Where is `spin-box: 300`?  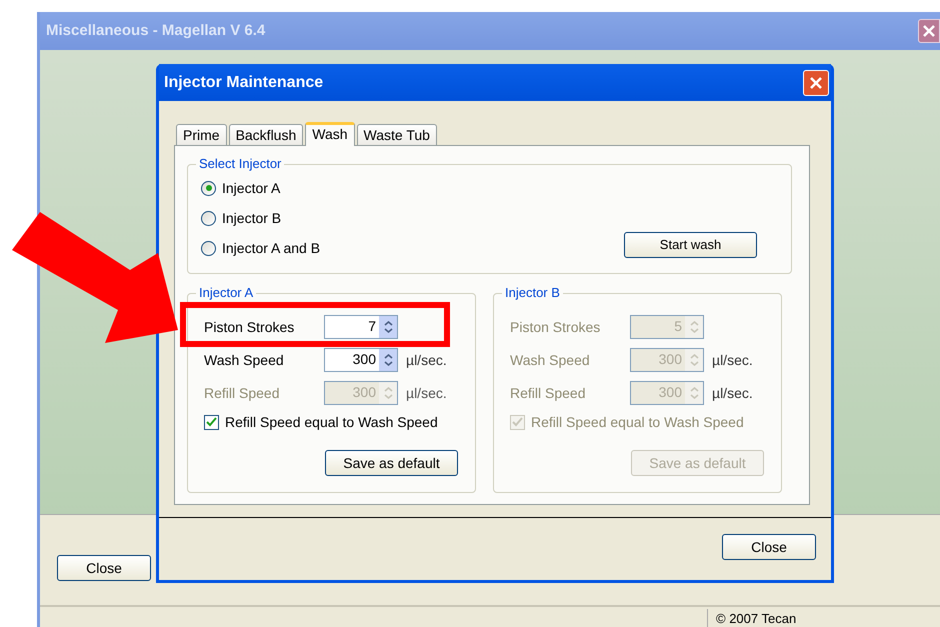
spin-box: 300 is located at coordinates (361, 360).